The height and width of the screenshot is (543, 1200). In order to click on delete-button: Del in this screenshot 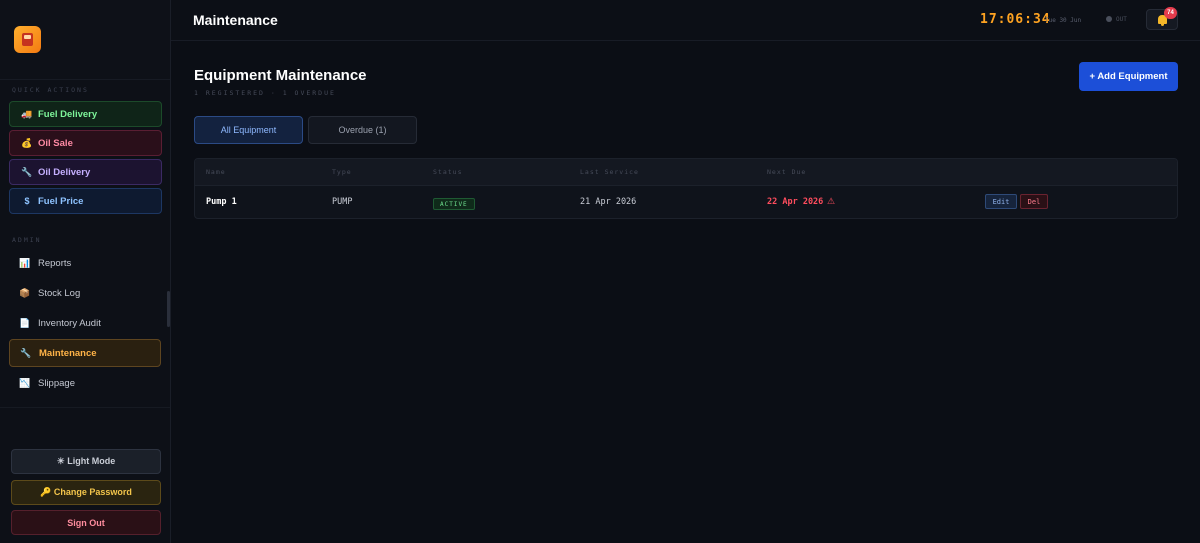, I will do `click(1034, 201)`.